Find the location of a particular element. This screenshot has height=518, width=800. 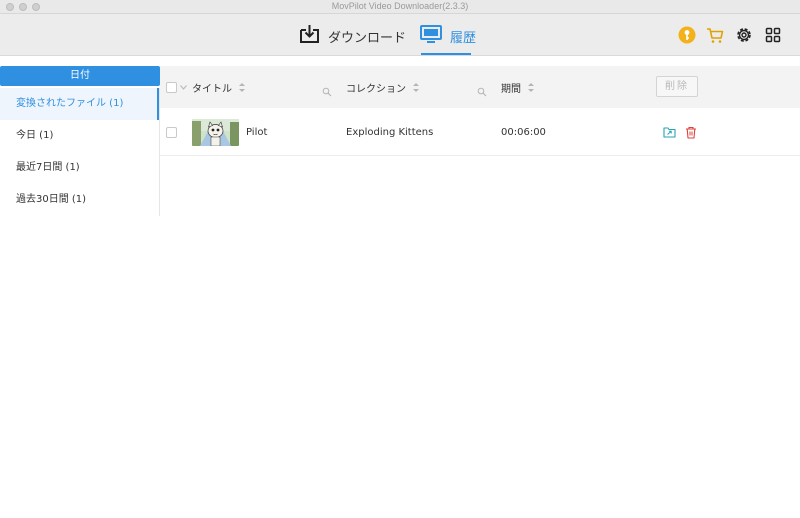

column-collection-label: コレクション is located at coordinates (376, 89).